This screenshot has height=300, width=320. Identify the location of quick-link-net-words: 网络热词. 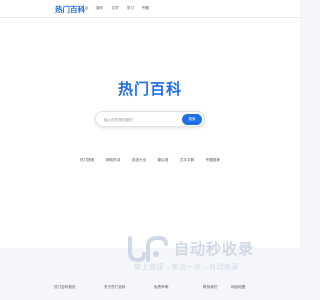
(113, 160).